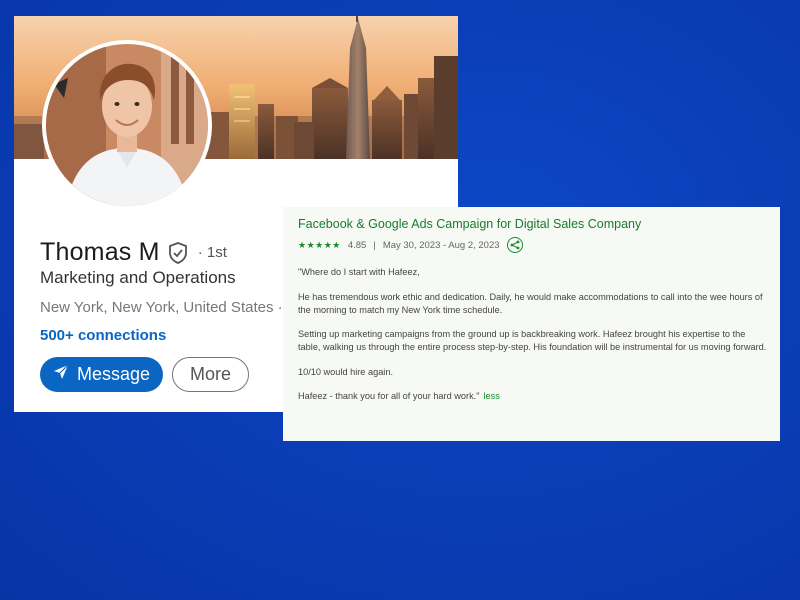 The width and height of the screenshot is (800, 600). I want to click on rating-value: 4.85, so click(357, 245).